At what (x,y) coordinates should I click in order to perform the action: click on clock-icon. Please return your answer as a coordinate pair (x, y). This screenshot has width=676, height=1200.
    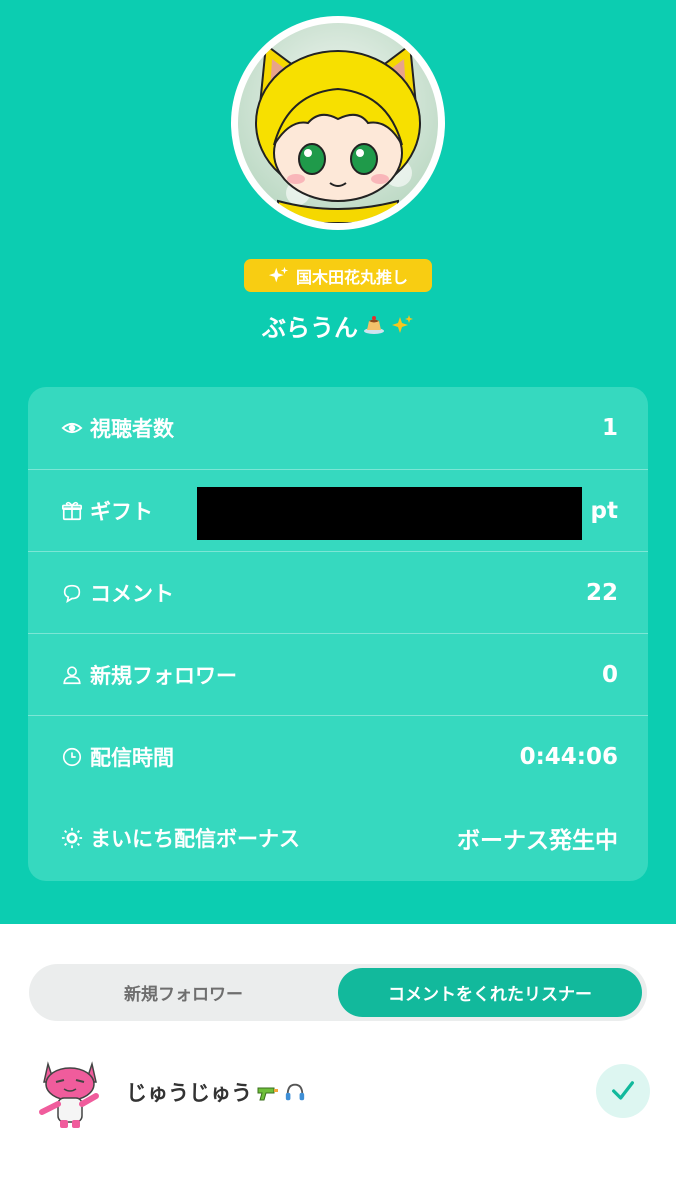
    Looking at the image, I should click on (72, 757).